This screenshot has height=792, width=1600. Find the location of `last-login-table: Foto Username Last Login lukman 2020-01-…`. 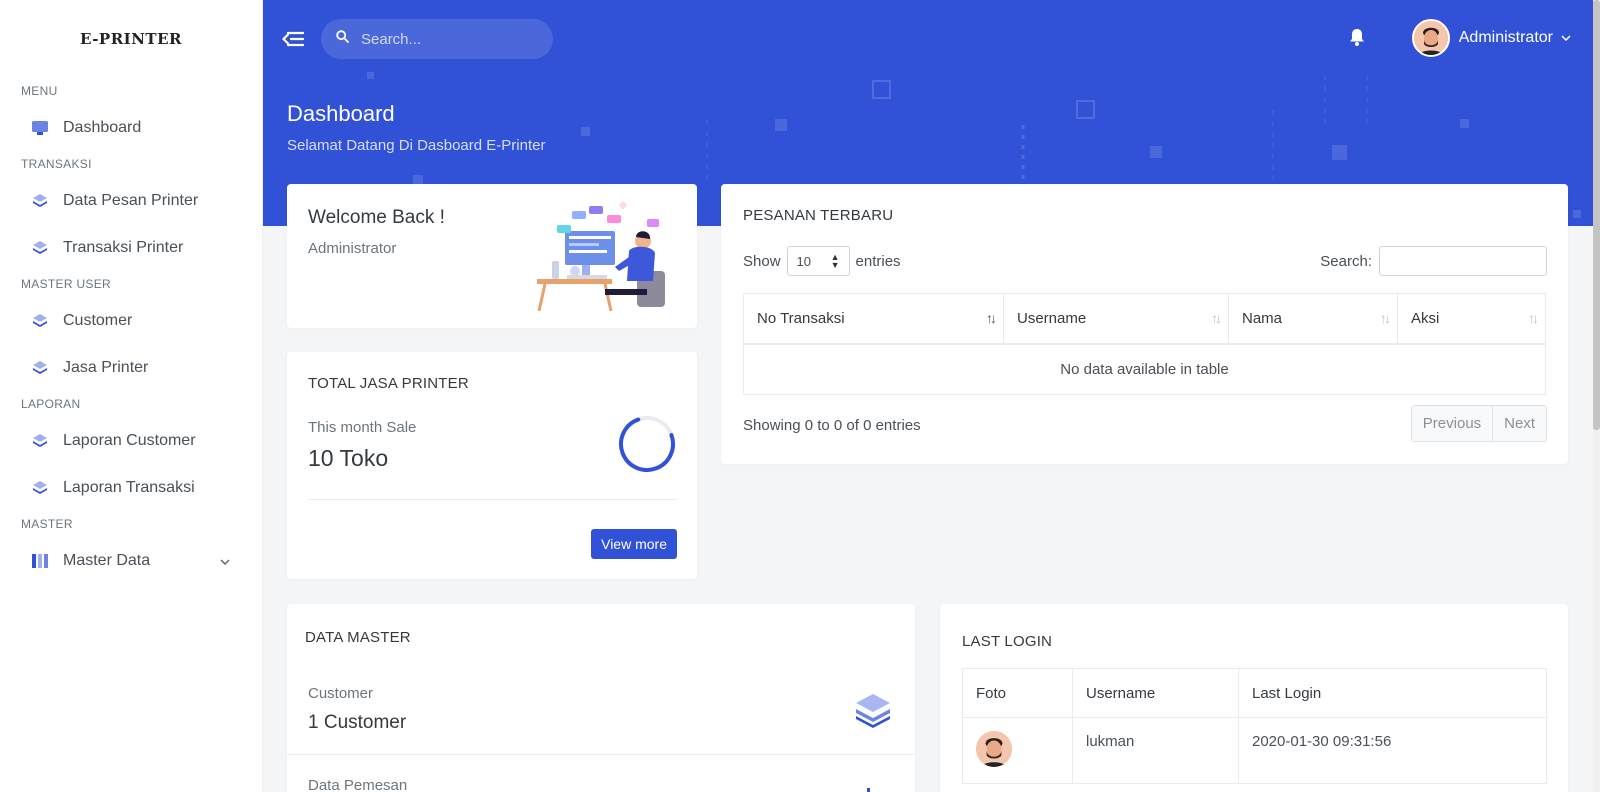

last-login-table: Foto Username Last Login lukman 2020-01-… is located at coordinates (1254, 726).